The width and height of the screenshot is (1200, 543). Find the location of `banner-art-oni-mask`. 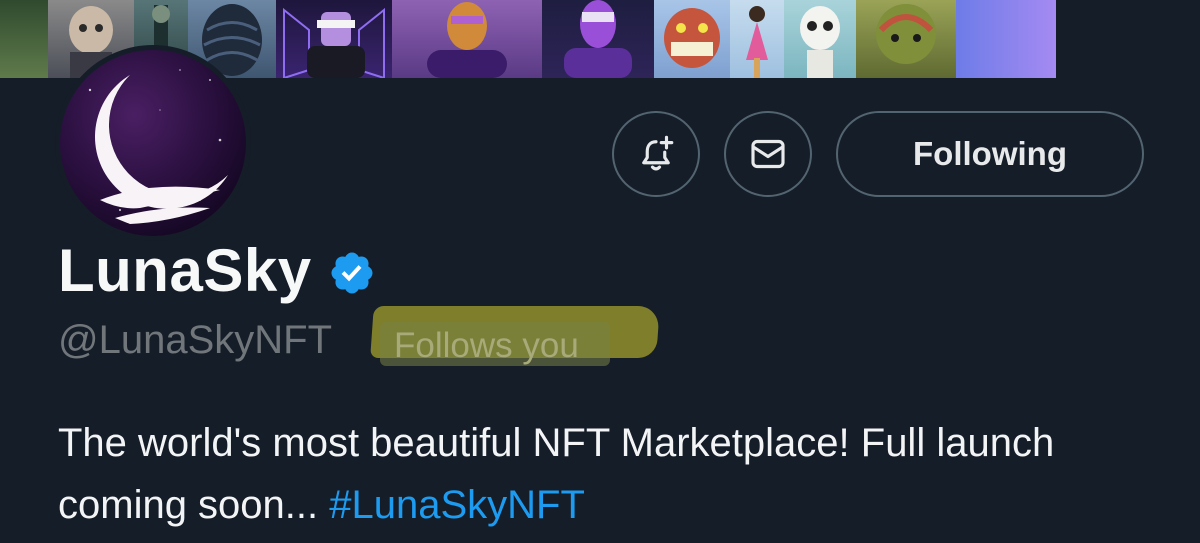

banner-art-oni-mask is located at coordinates (692, 39).